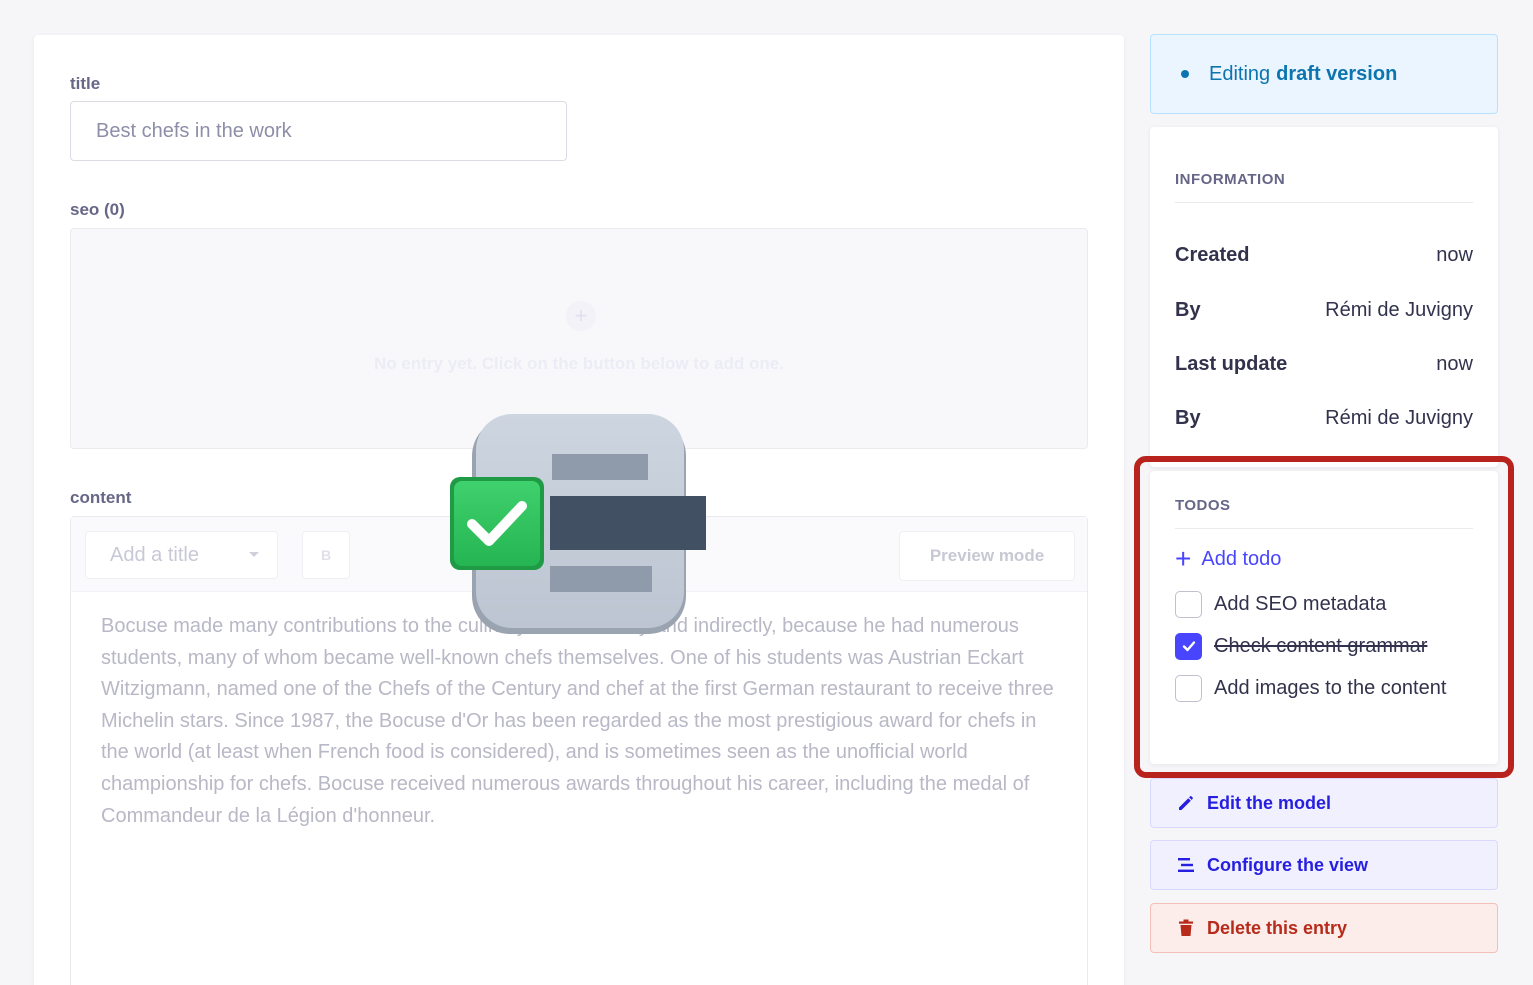  I want to click on edit-model-label: Edit the model, so click(1269, 802).